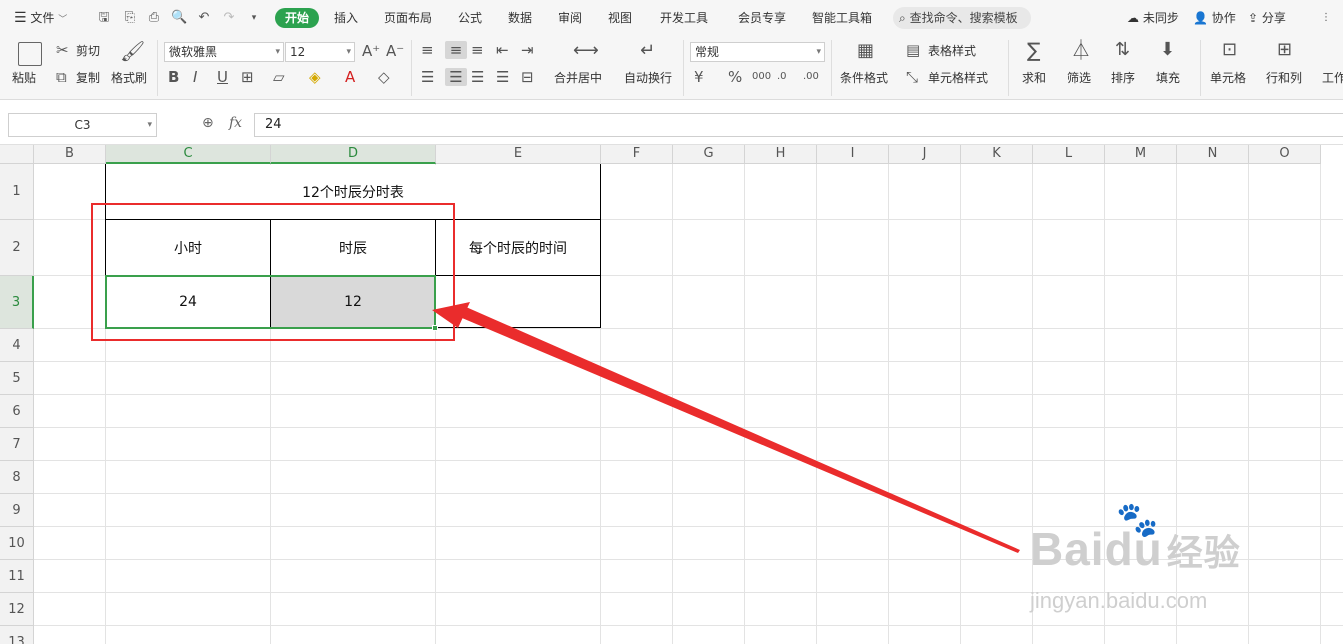 Image resolution: width=1343 pixels, height=644 pixels. What do you see at coordinates (1137, 520) in the screenshot?
I see `paw-icon: 🐾` at bounding box center [1137, 520].